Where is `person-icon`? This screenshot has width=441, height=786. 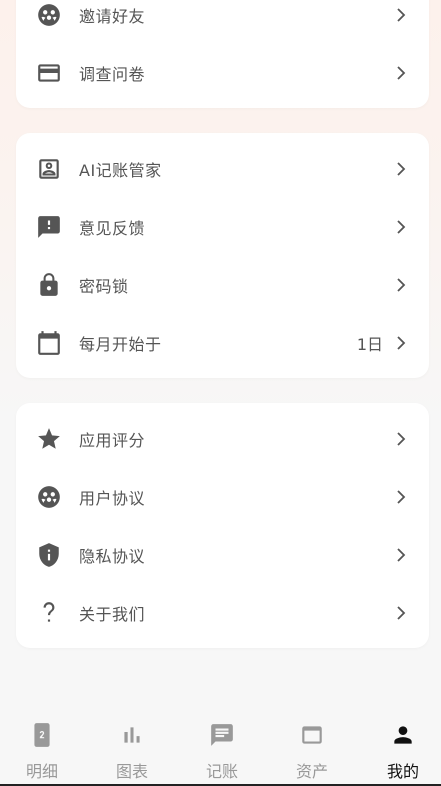 person-icon is located at coordinates (403, 735).